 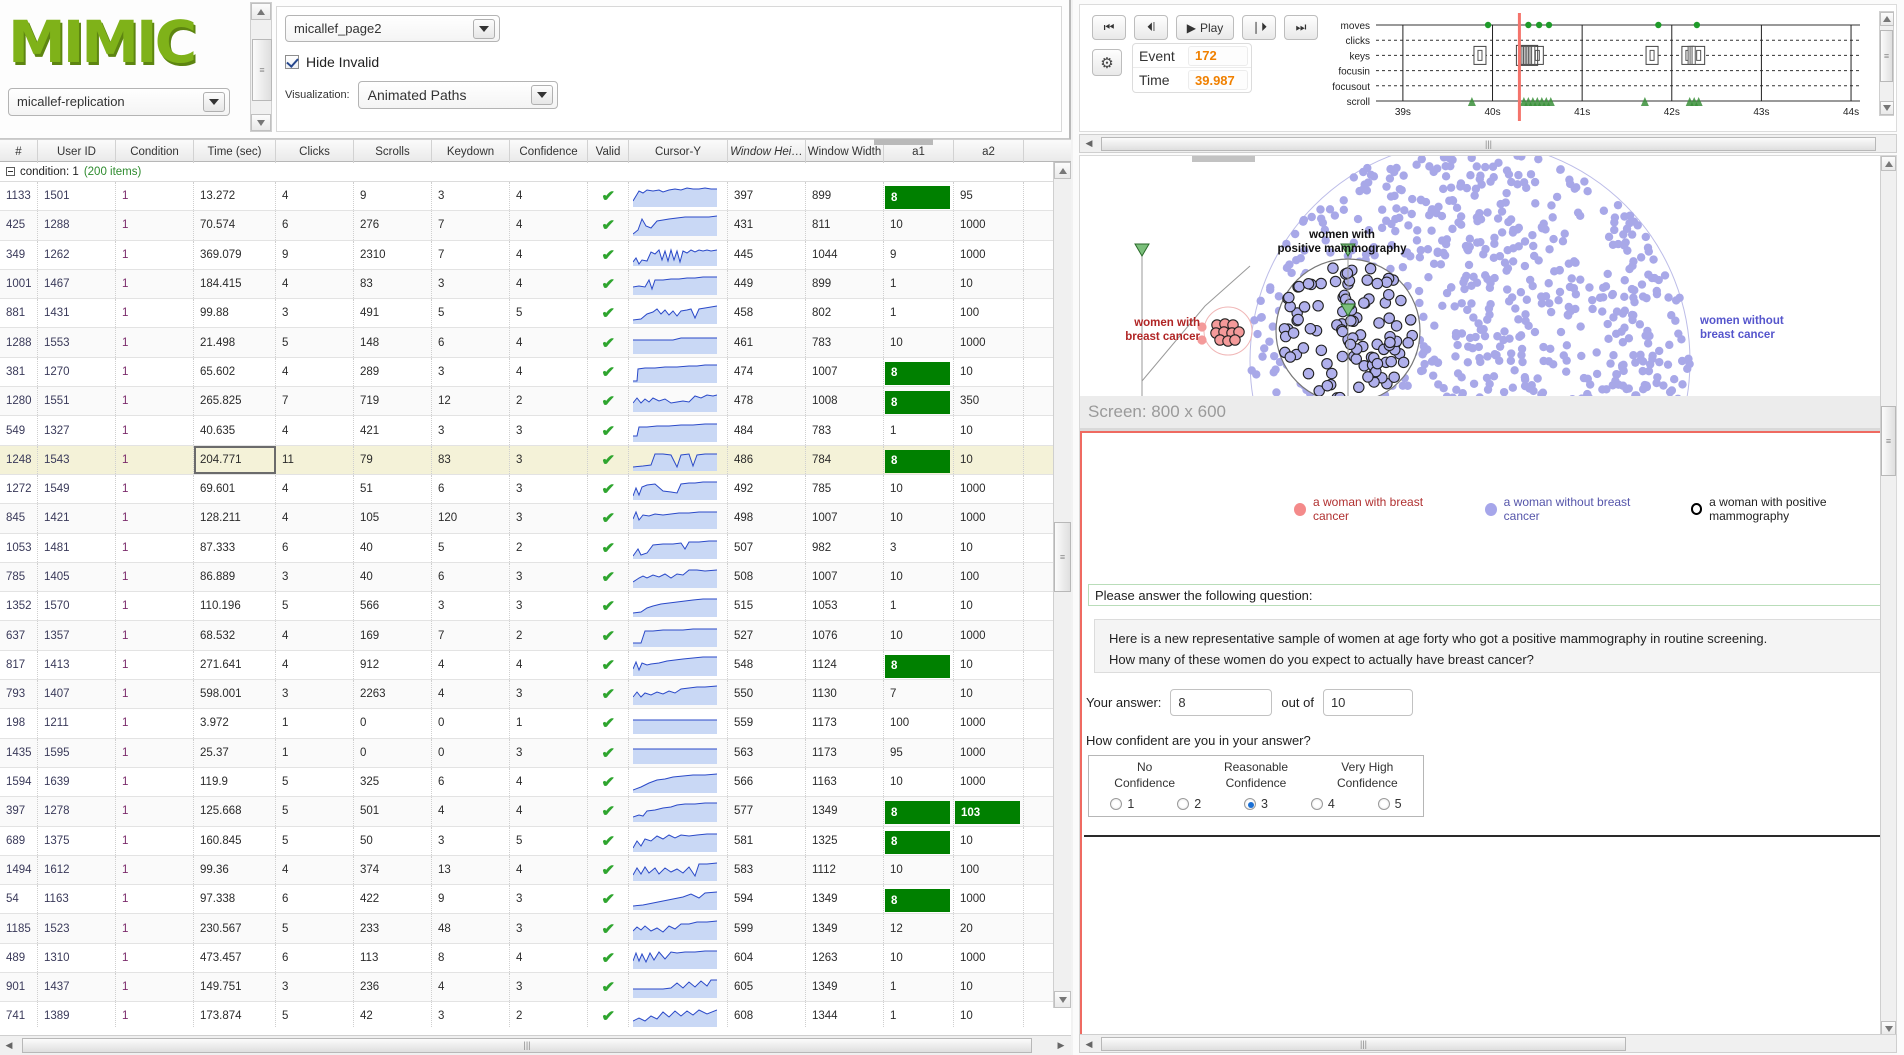 What do you see at coordinates (535, 753) in the screenshot?
I see `table-row: 1435 1595 1 25.37 1 0 0 3 ✔ 563 1173 95 1000` at bounding box center [535, 753].